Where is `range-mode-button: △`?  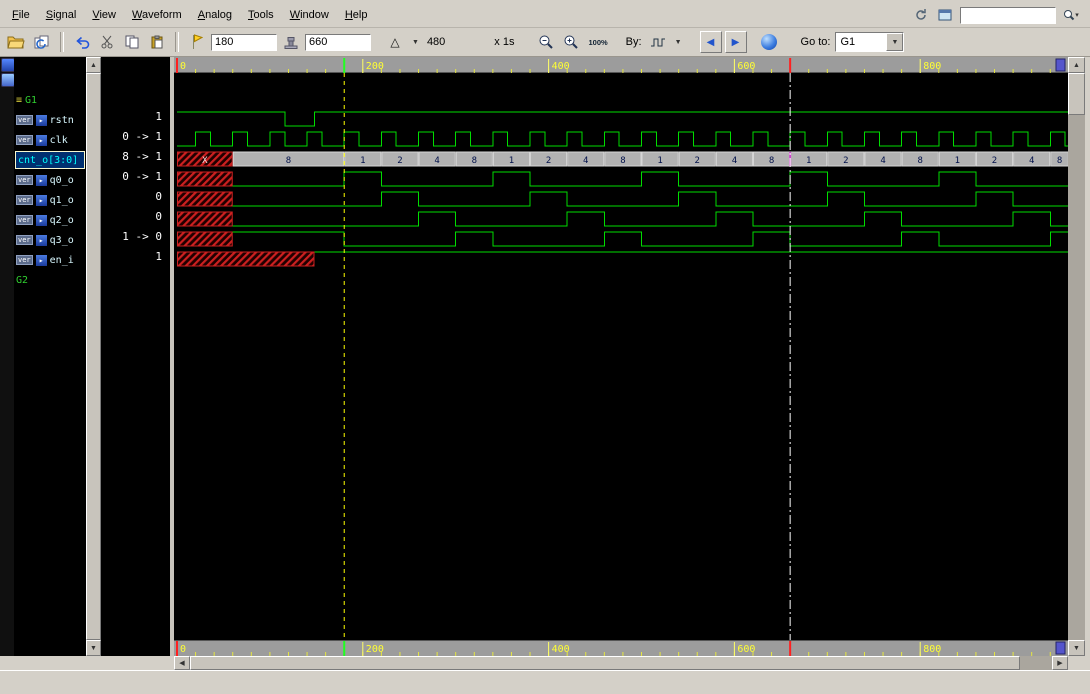 range-mode-button: △ is located at coordinates (395, 42).